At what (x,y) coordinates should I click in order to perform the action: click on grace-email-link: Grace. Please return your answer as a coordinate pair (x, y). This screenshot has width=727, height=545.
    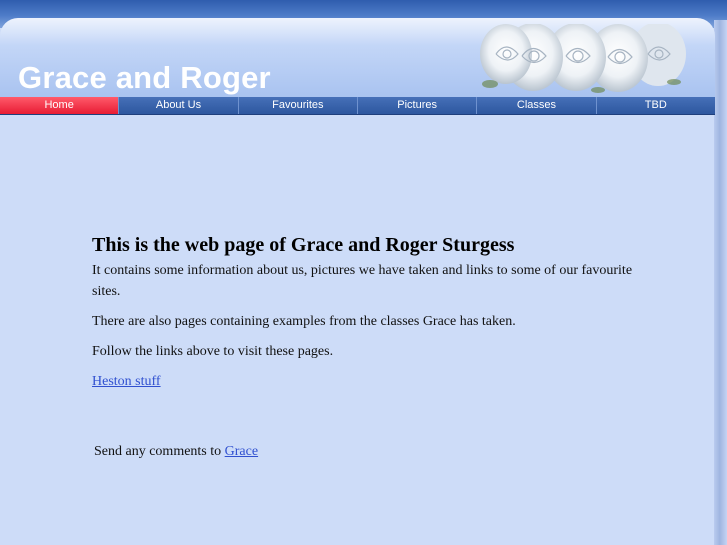
    Looking at the image, I should click on (241, 451).